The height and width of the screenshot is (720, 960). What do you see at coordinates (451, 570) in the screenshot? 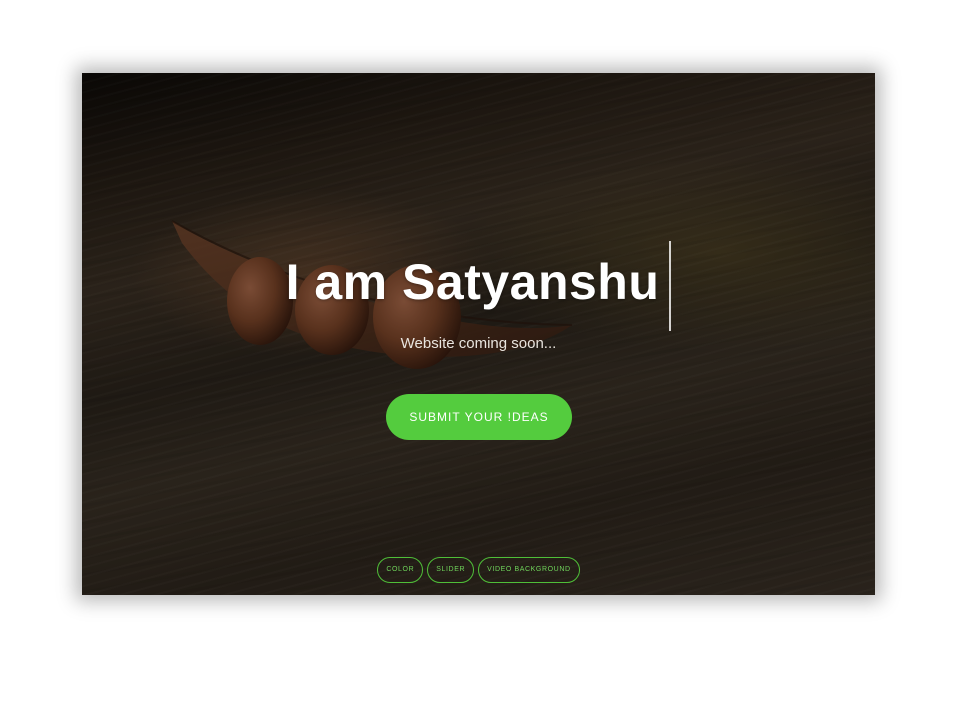
I see `variant-slider-button: SLIDER` at bounding box center [451, 570].